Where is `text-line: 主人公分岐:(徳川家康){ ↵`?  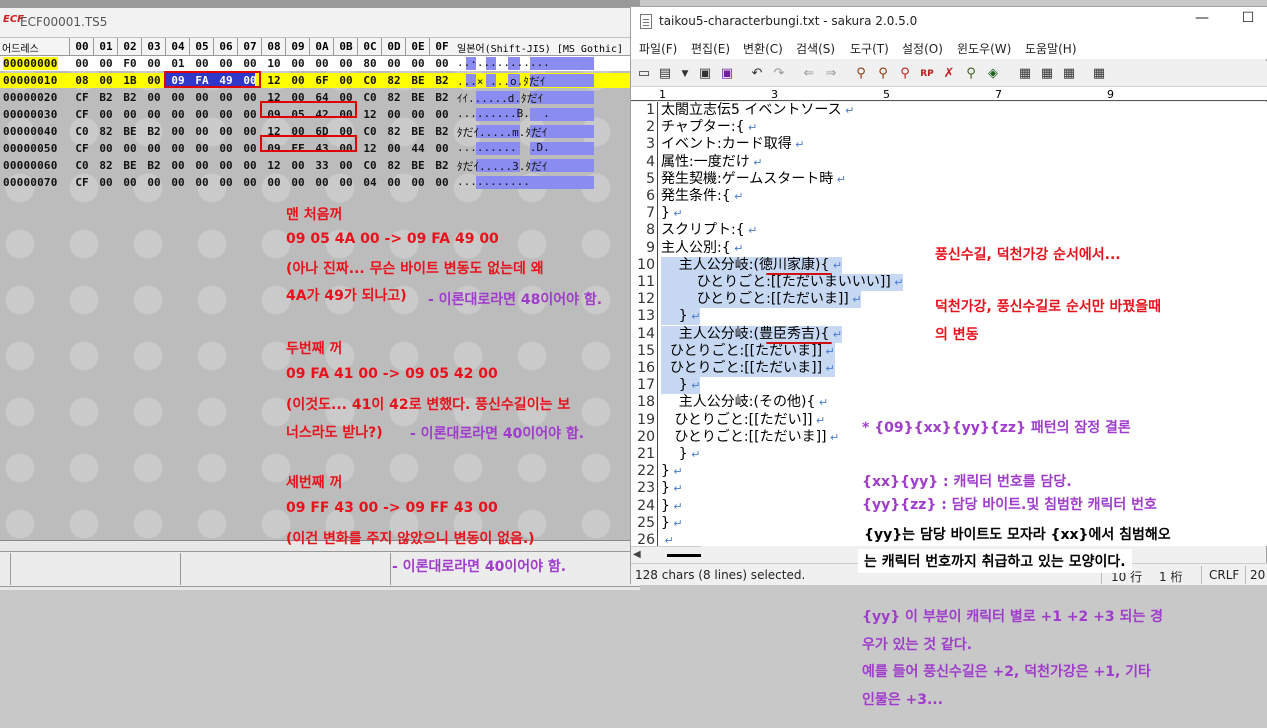
text-line: 主人公分岐:(徳川家康){ ↵ is located at coordinates (752, 265).